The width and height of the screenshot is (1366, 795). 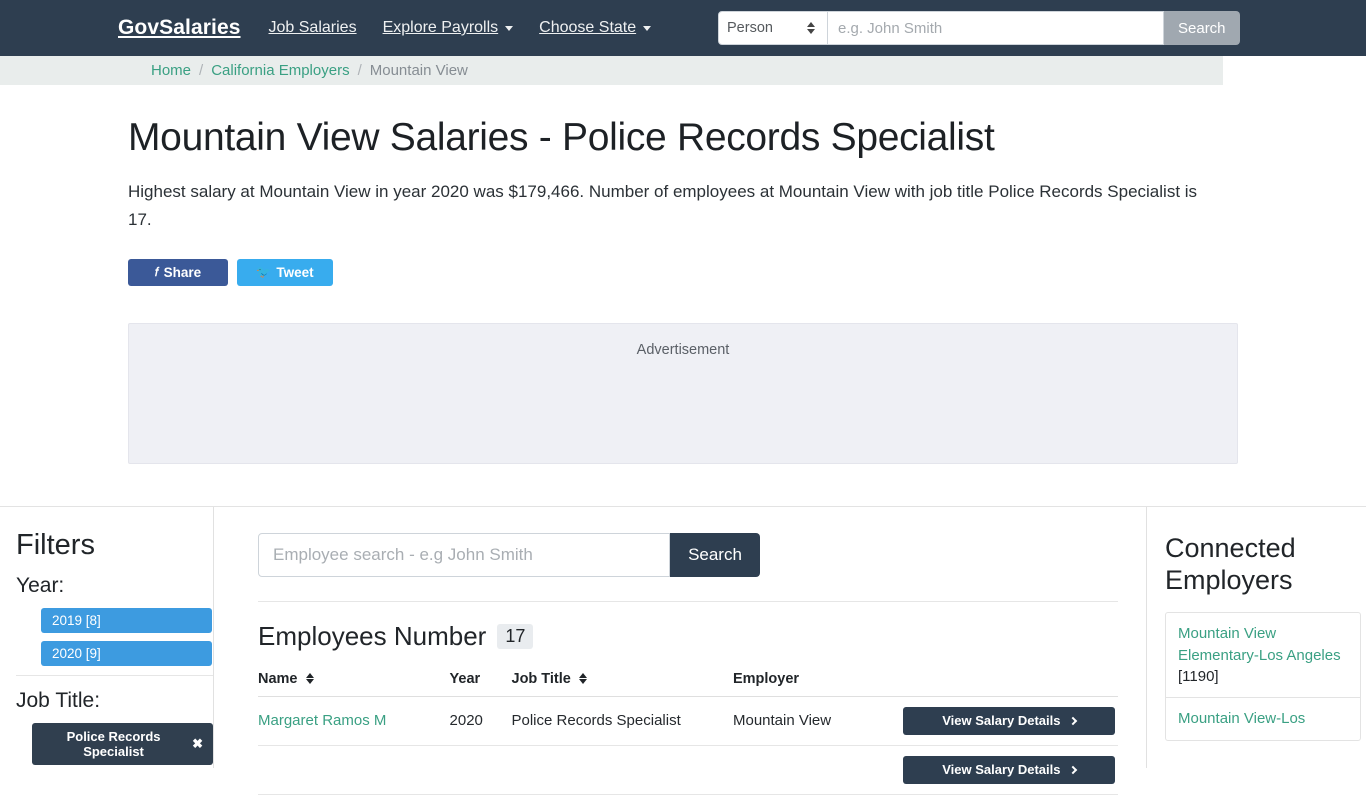 What do you see at coordinates (811, 28) in the screenshot?
I see `select-arrows-icon` at bounding box center [811, 28].